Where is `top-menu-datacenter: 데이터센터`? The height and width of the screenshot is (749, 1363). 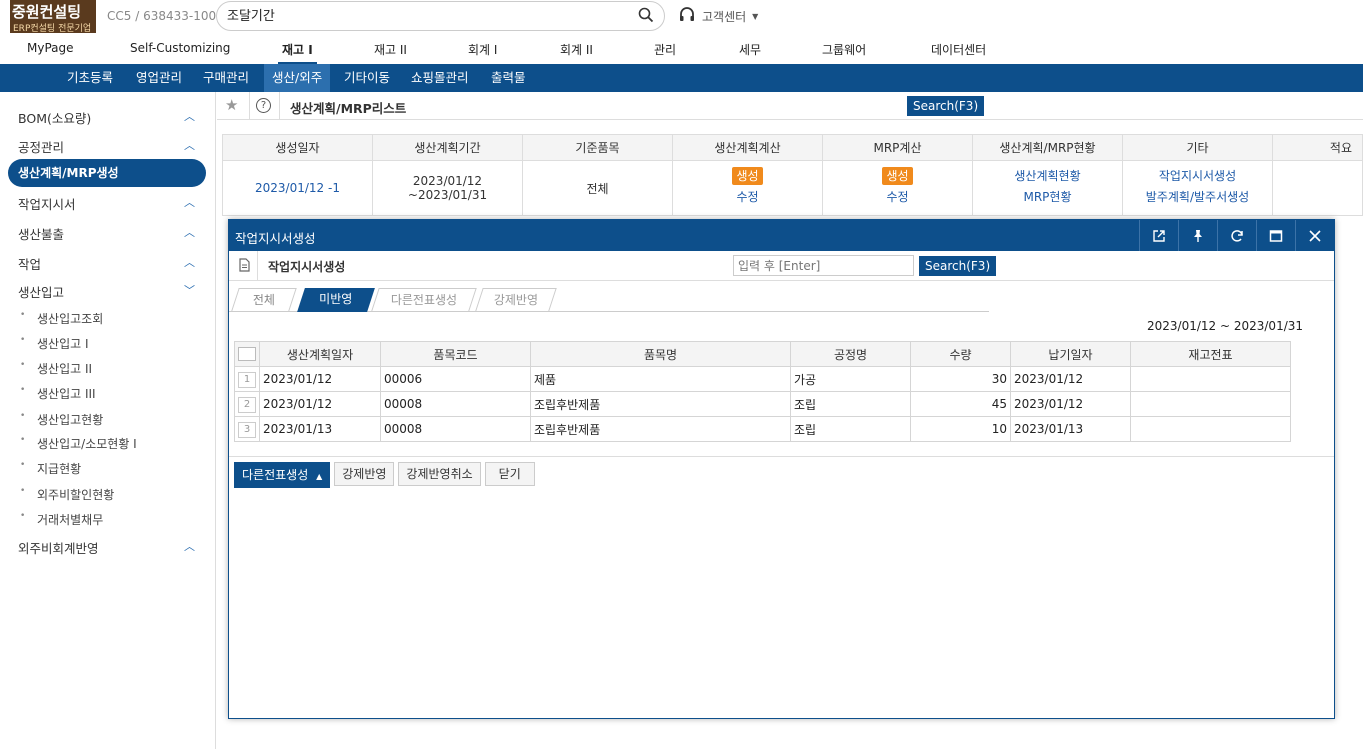 top-menu-datacenter: 데이터센터 is located at coordinates (958, 49).